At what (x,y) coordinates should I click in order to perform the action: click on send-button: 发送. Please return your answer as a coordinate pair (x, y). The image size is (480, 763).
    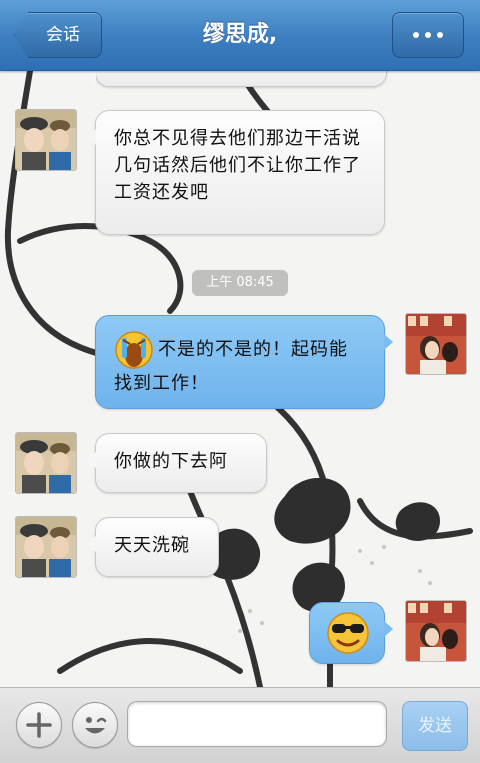
    Looking at the image, I should click on (435, 726).